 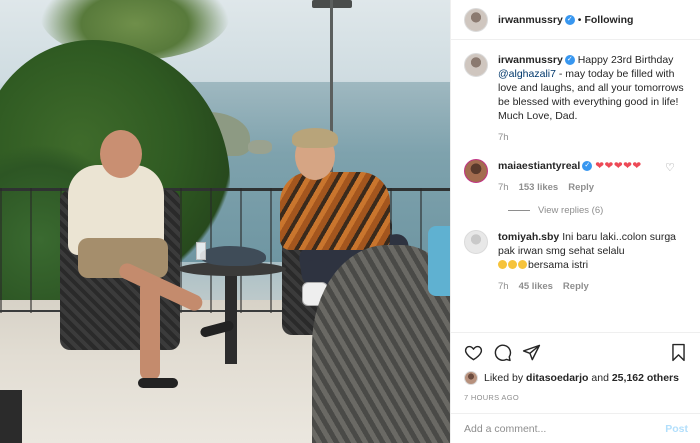 What do you see at coordinates (678, 352) in the screenshot?
I see `bookmark-icon` at bounding box center [678, 352].